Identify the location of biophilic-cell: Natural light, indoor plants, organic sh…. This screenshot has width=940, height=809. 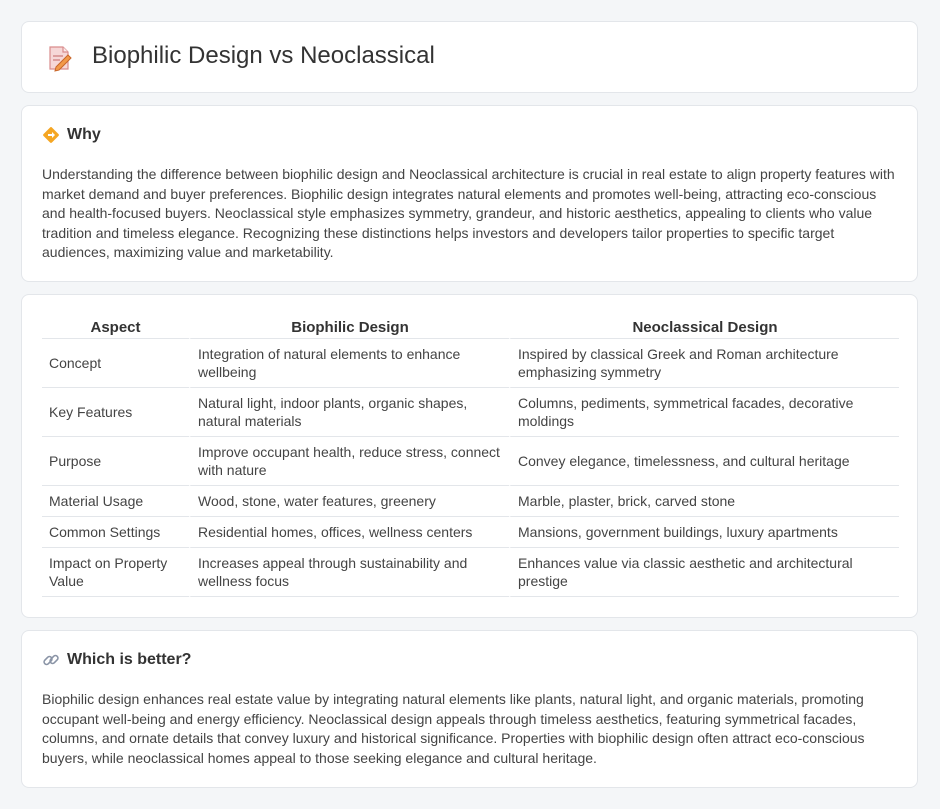
(349, 412).